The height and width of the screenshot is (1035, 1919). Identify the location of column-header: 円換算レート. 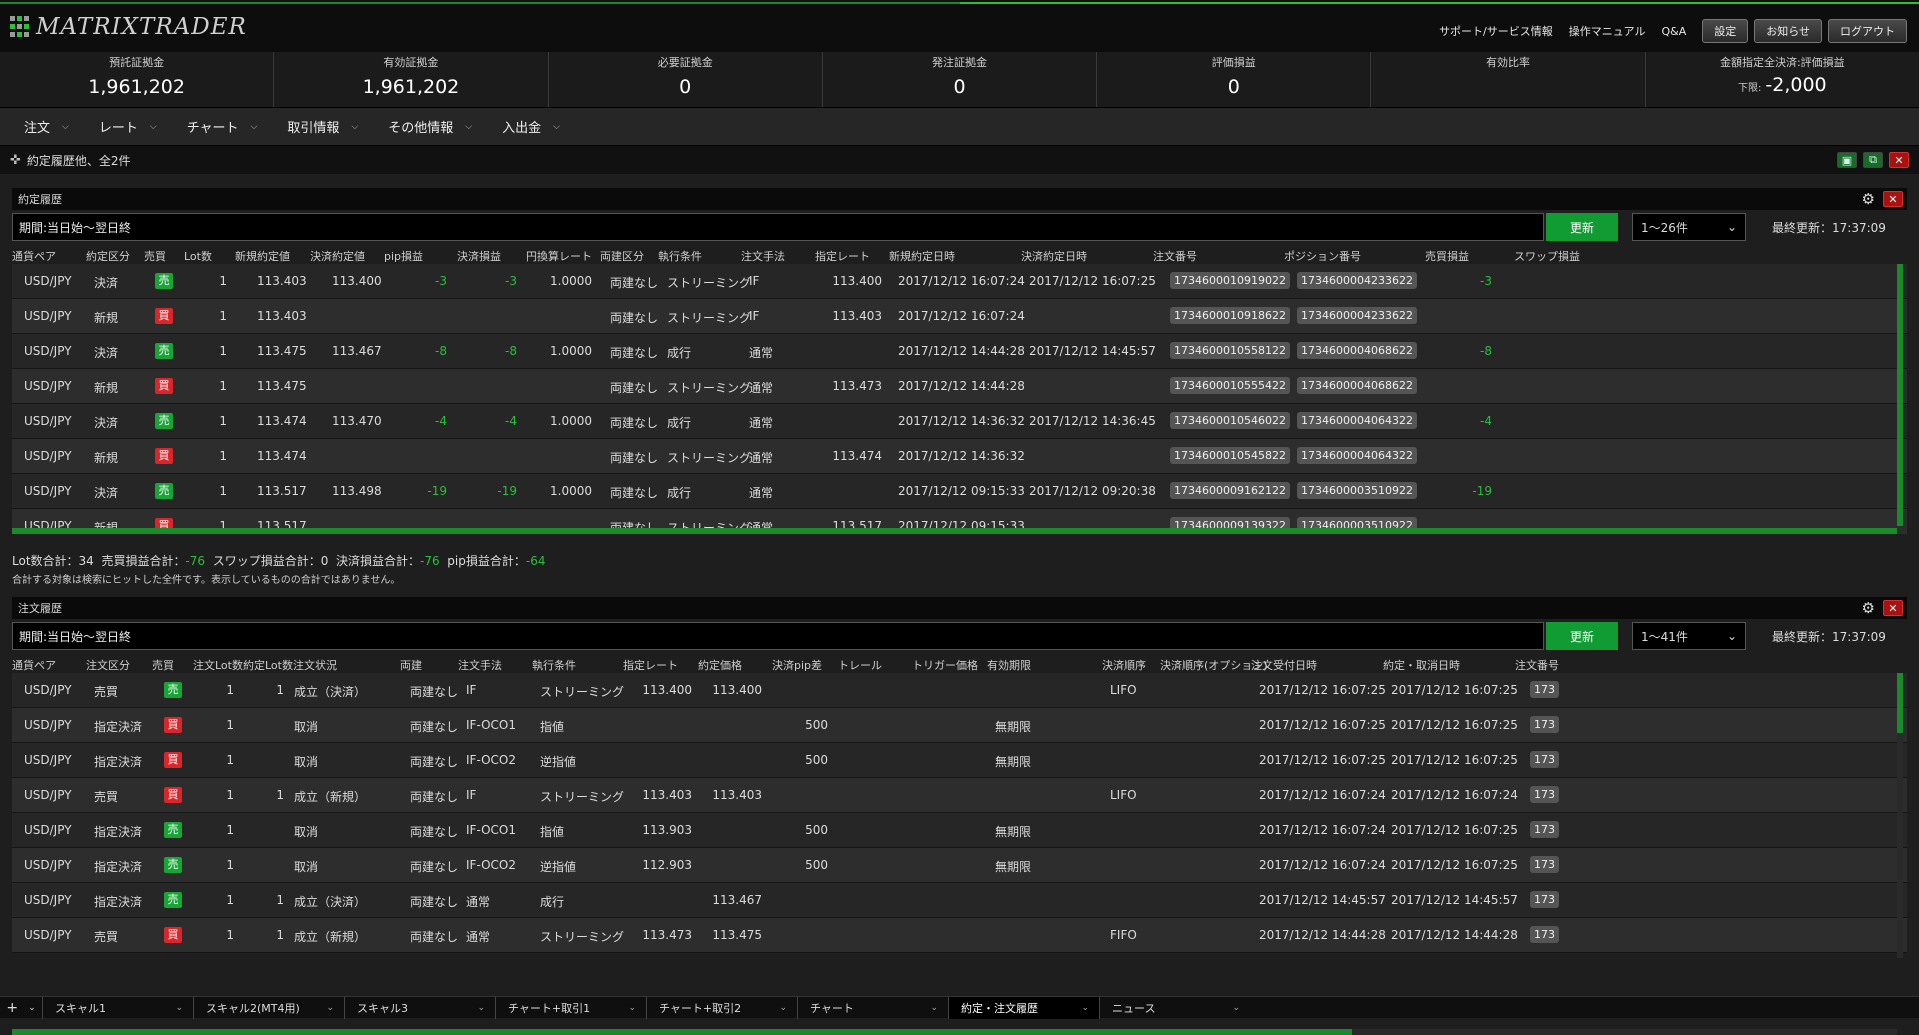
(559, 256).